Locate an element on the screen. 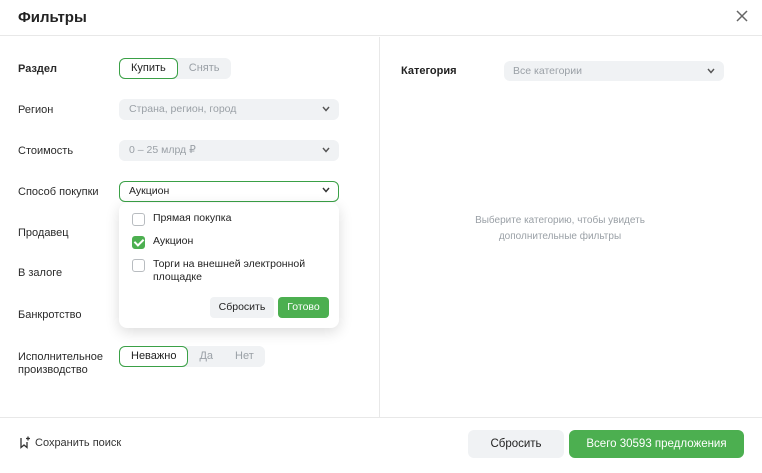 The image size is (762, 473). enforcement-label: Исполнительное производство is located at coordinates (61, 363).